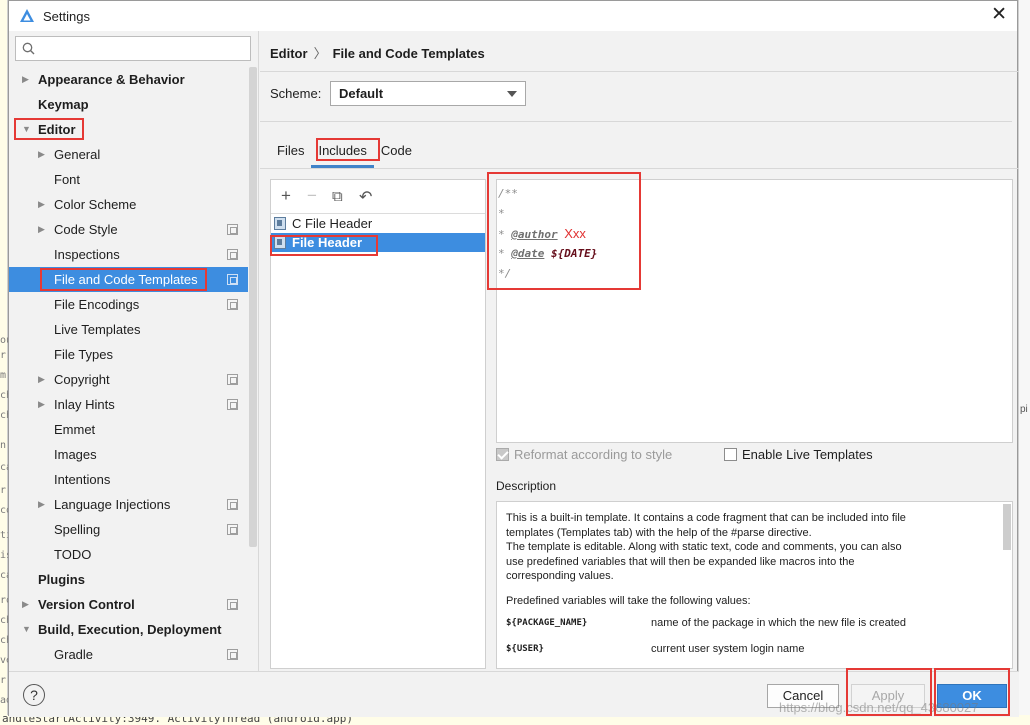 The height and width of the screenshot is (725, 1030). I want to click on title-bar: Settings ✕, so click(513, 16).